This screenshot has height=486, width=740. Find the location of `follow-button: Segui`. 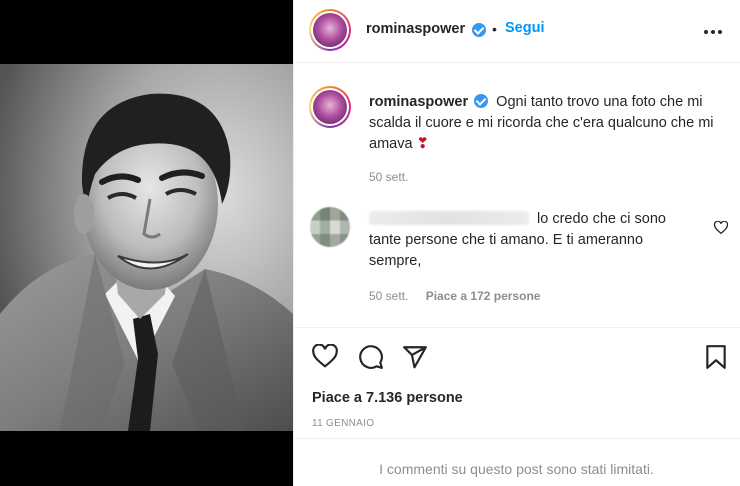

follow-button: Segui is located at coordinates (524, 28).